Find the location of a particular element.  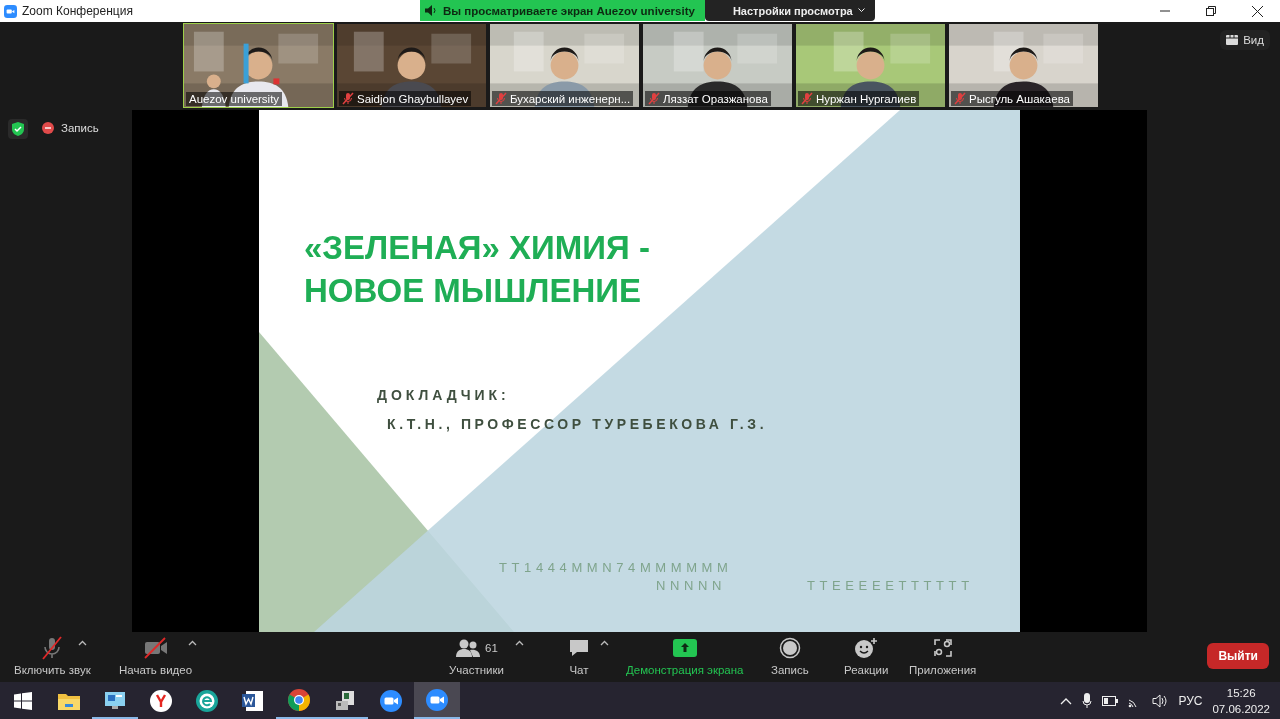

shield-icon is located at coordinates (18, 129).